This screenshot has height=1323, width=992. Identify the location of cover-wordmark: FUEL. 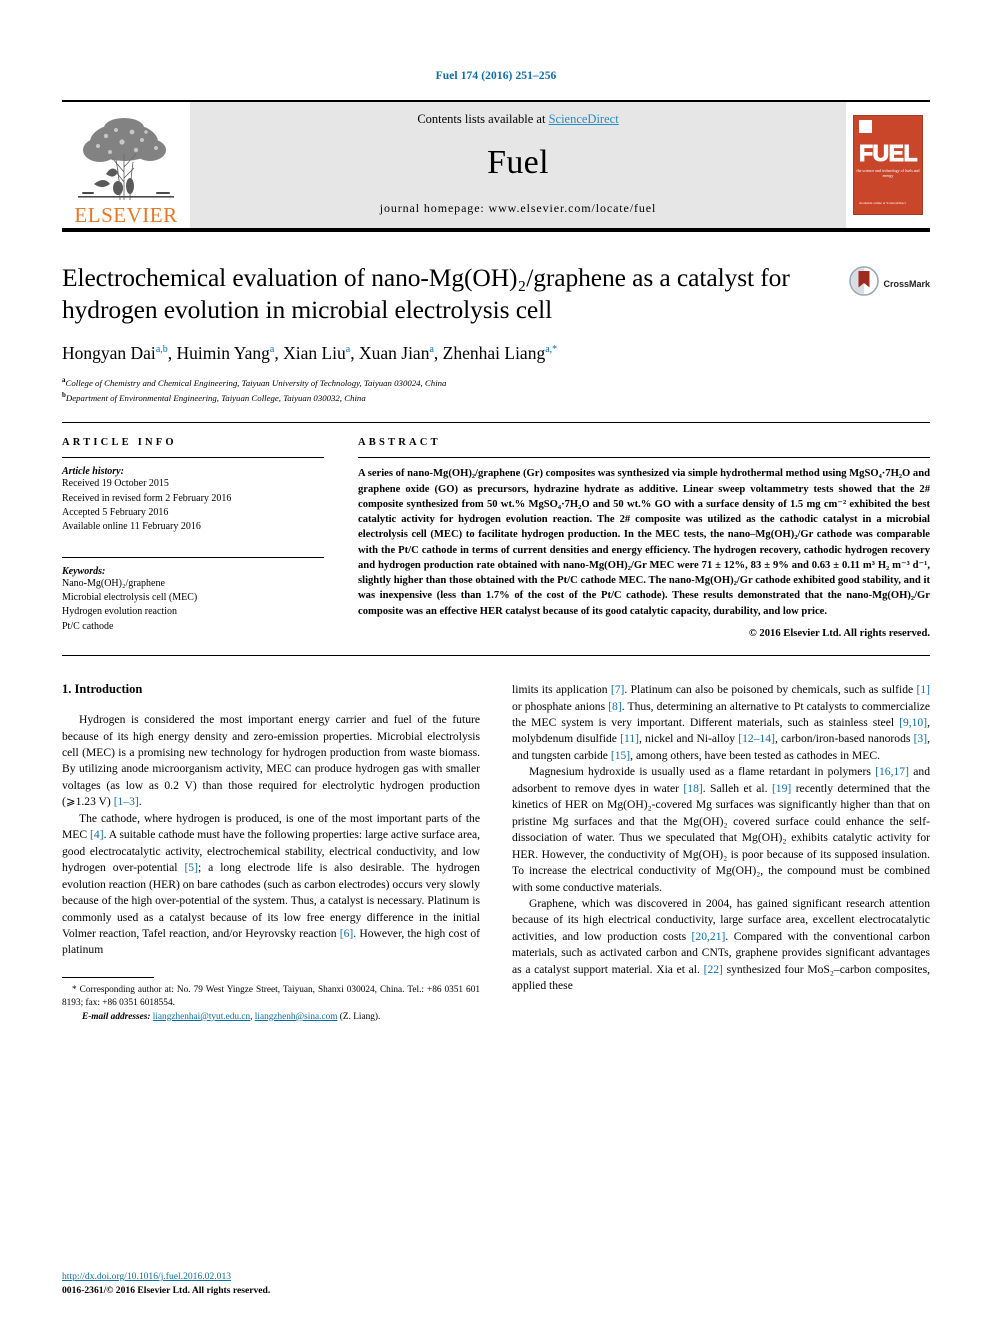
(888, 153).